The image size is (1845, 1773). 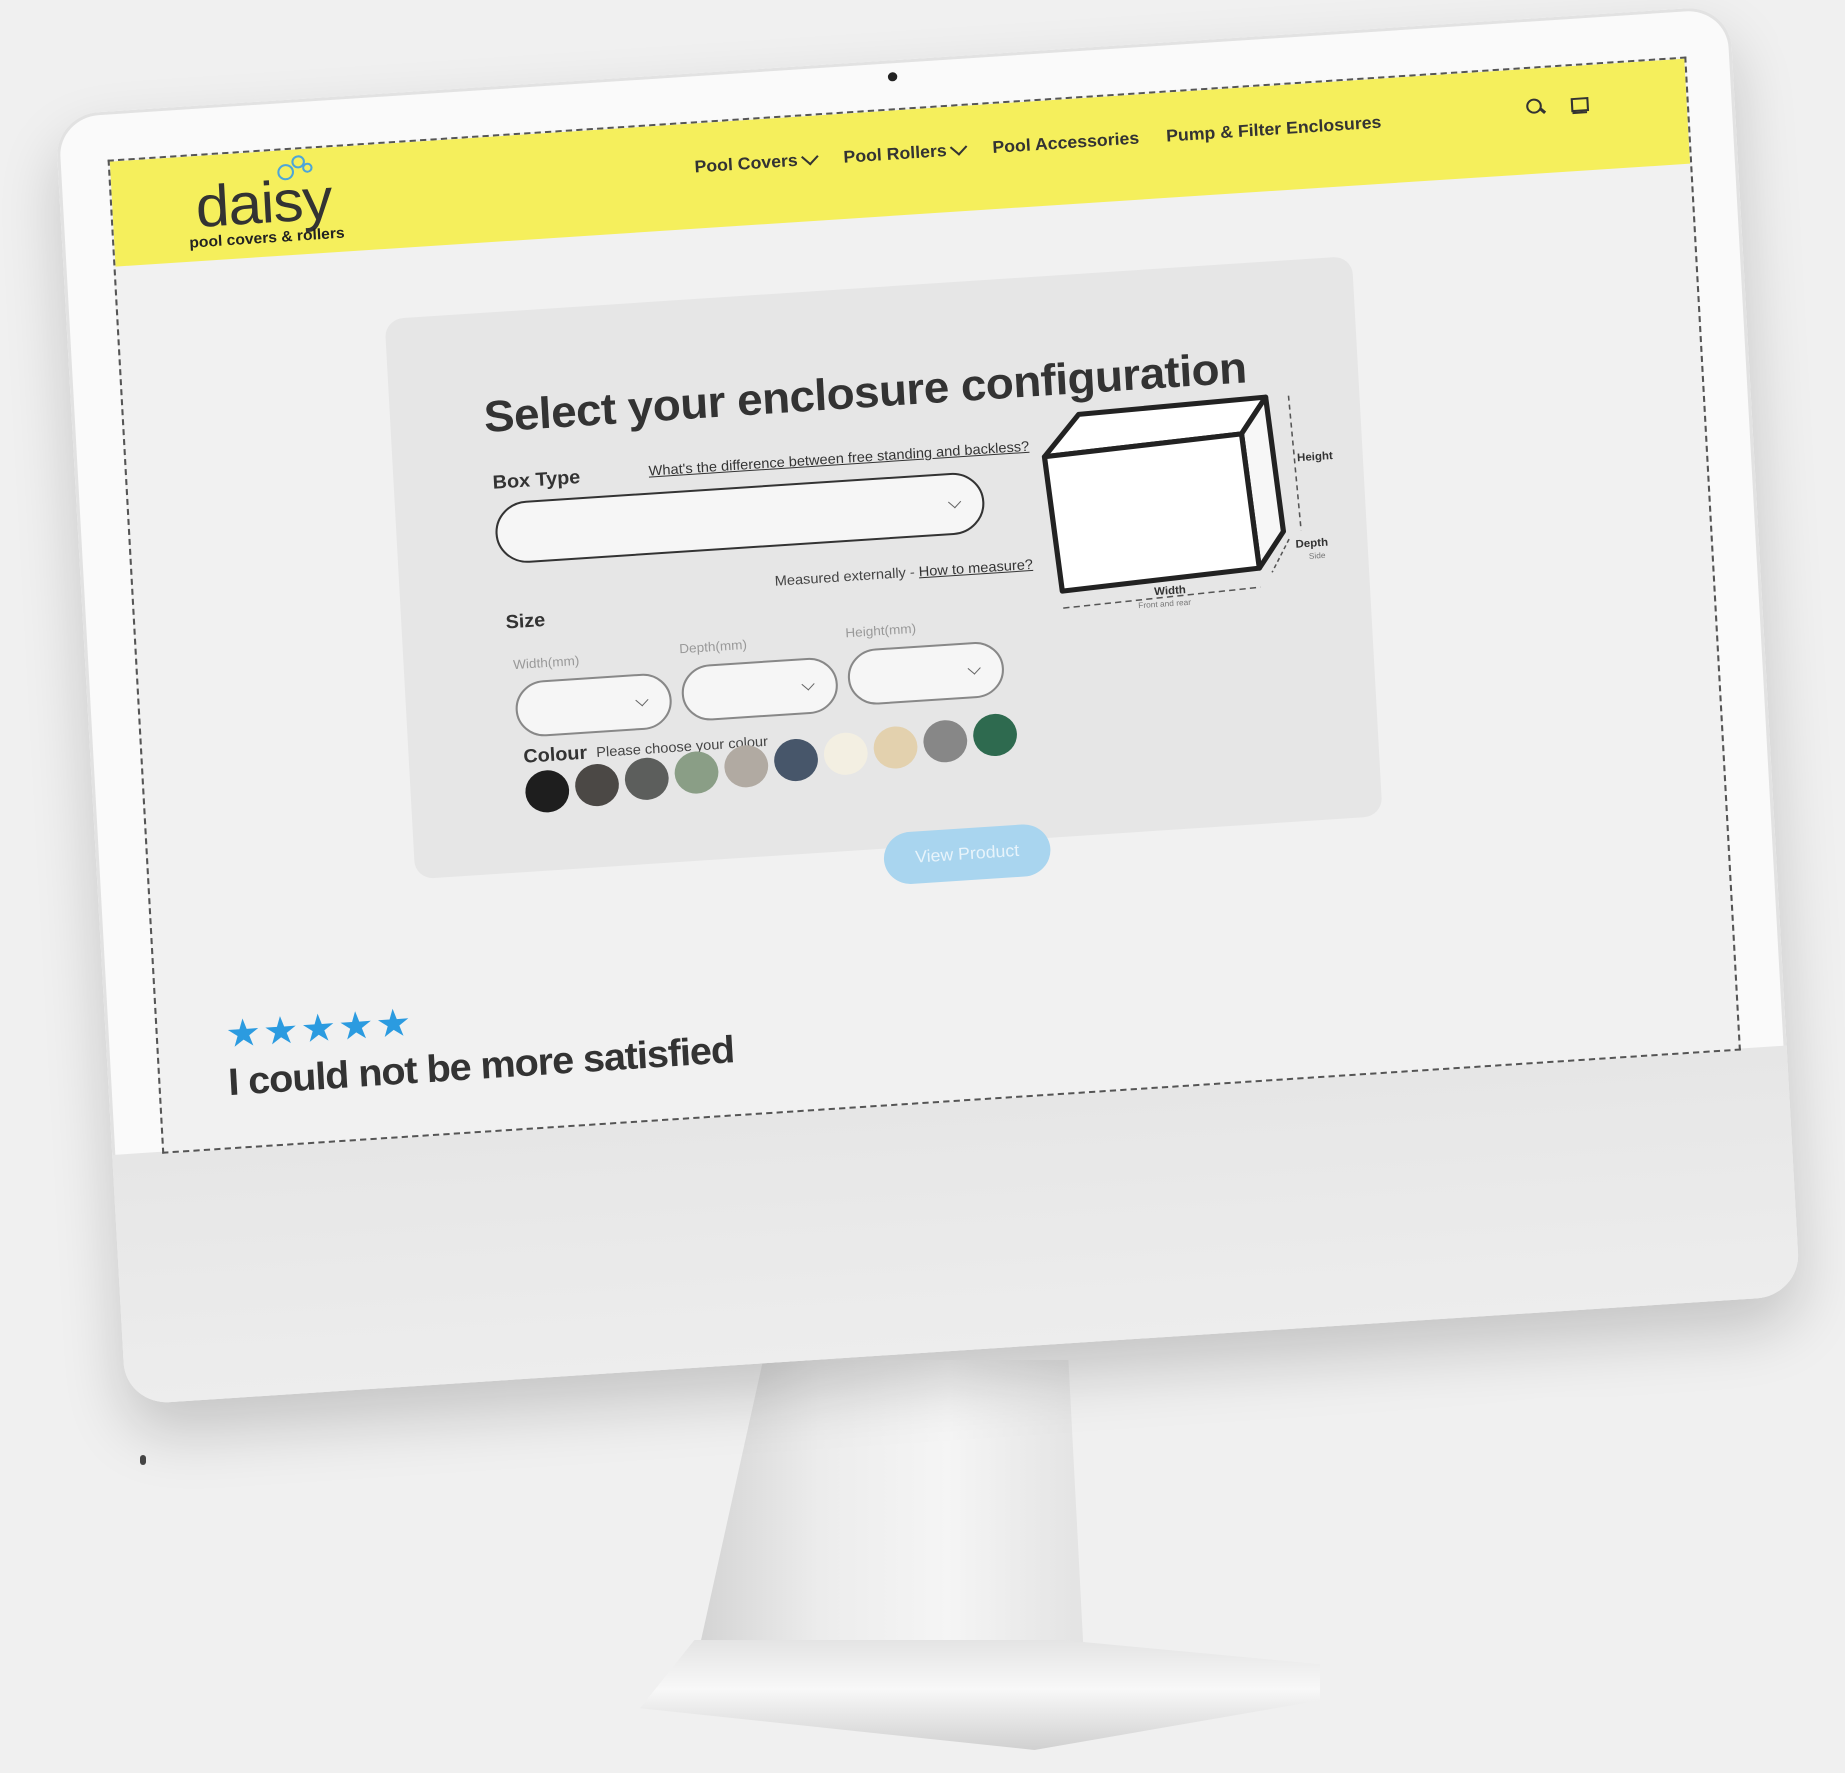 I want to click on box-type-label: Box Type, so click(x=536, y=480).